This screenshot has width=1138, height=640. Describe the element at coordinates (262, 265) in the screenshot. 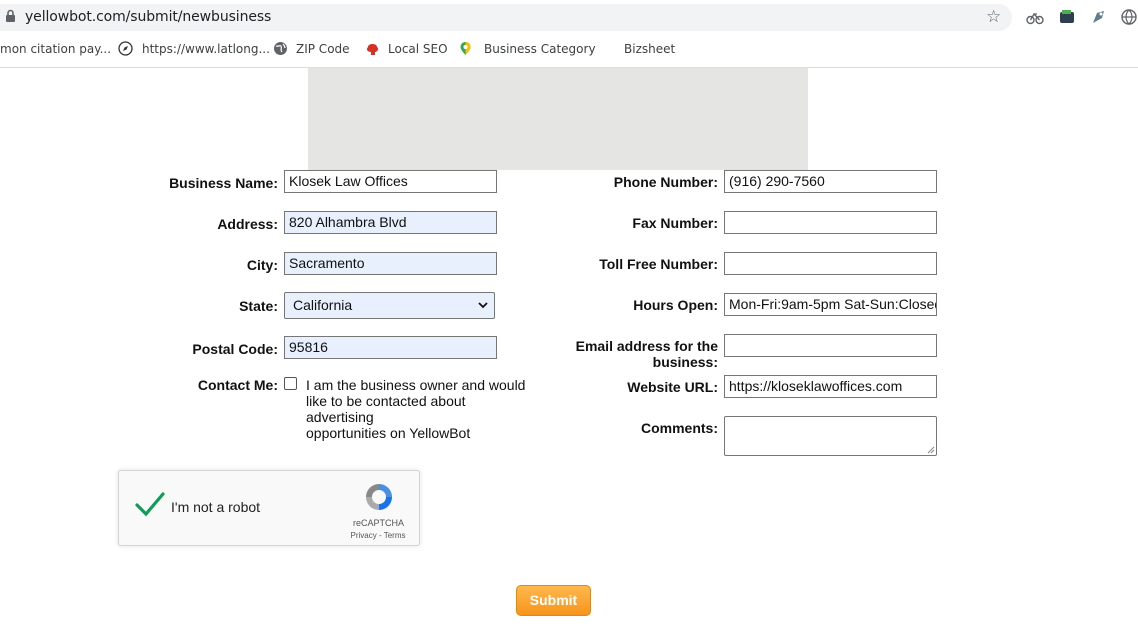

I see `city-label: City:` at that location.